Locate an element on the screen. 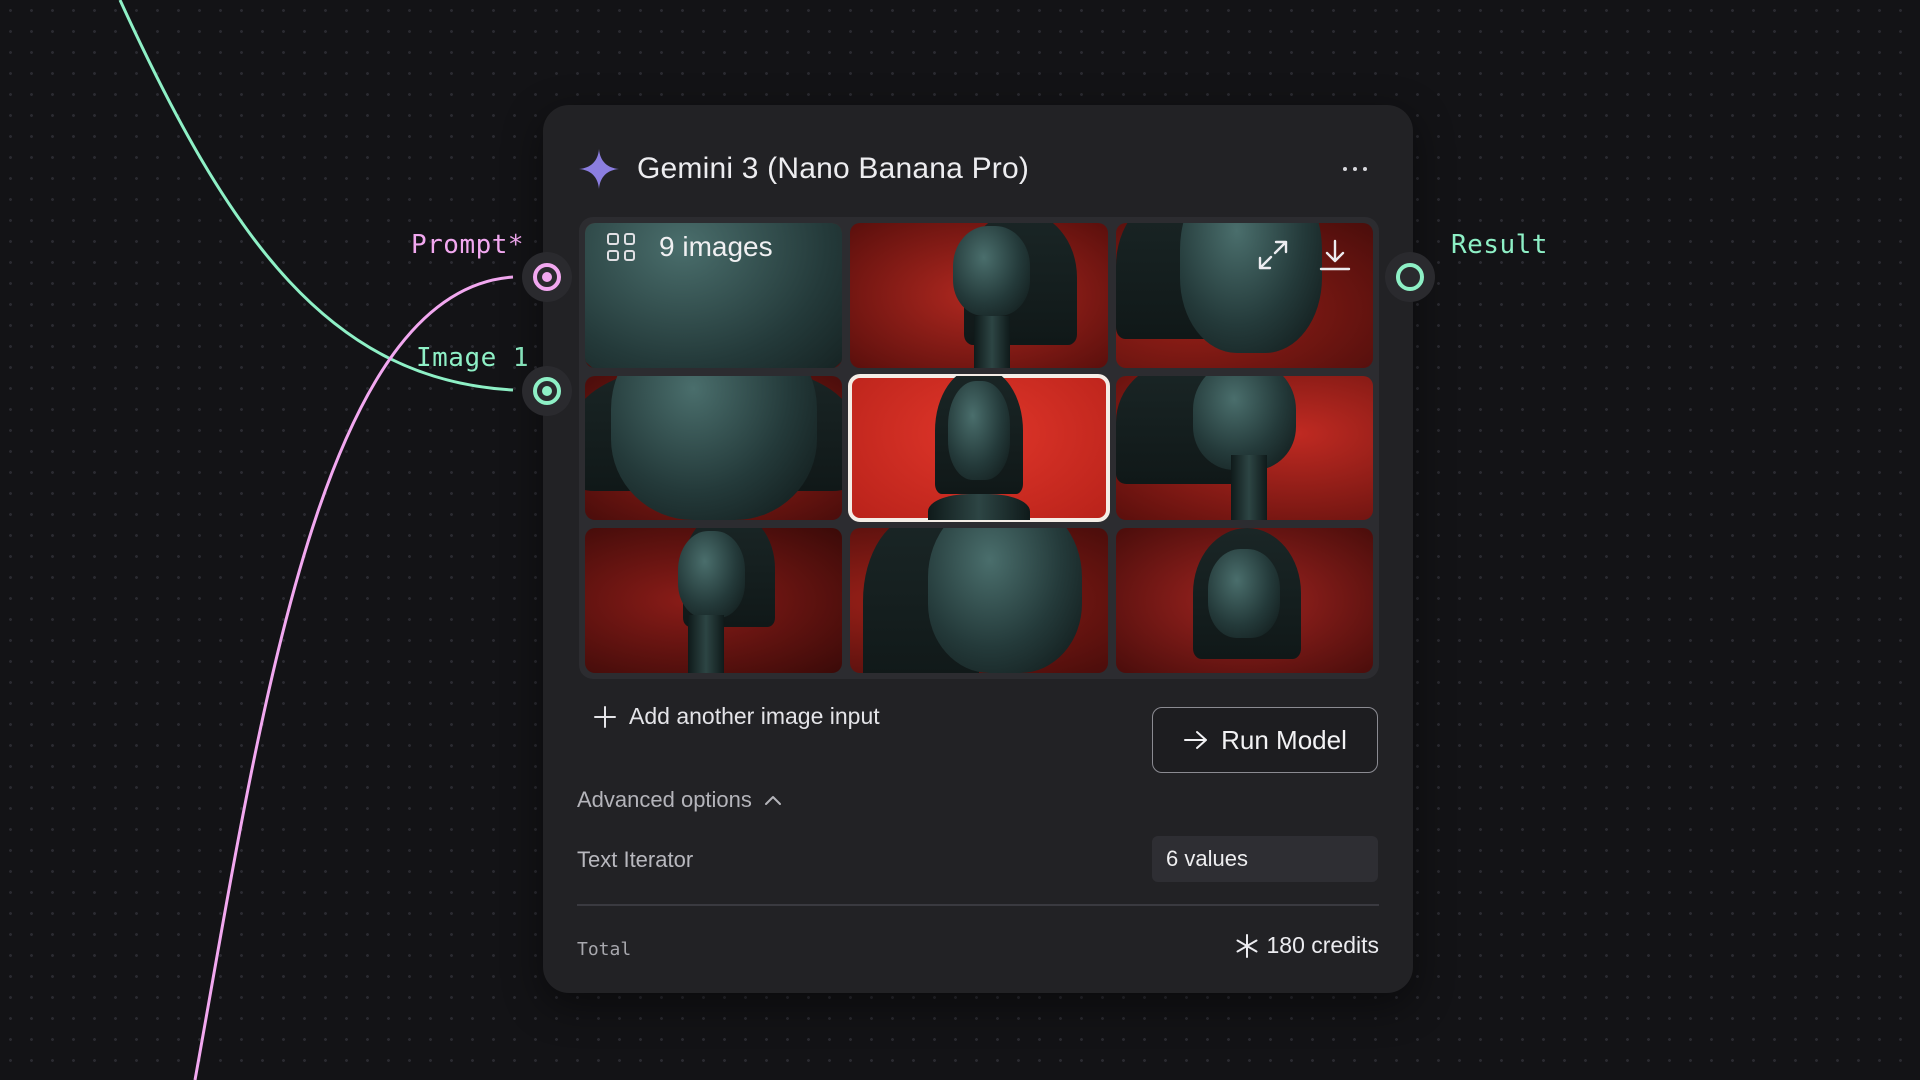 This screenshot has height=1080, width=1920. expand-icon is located at coordinates (1273, 255).